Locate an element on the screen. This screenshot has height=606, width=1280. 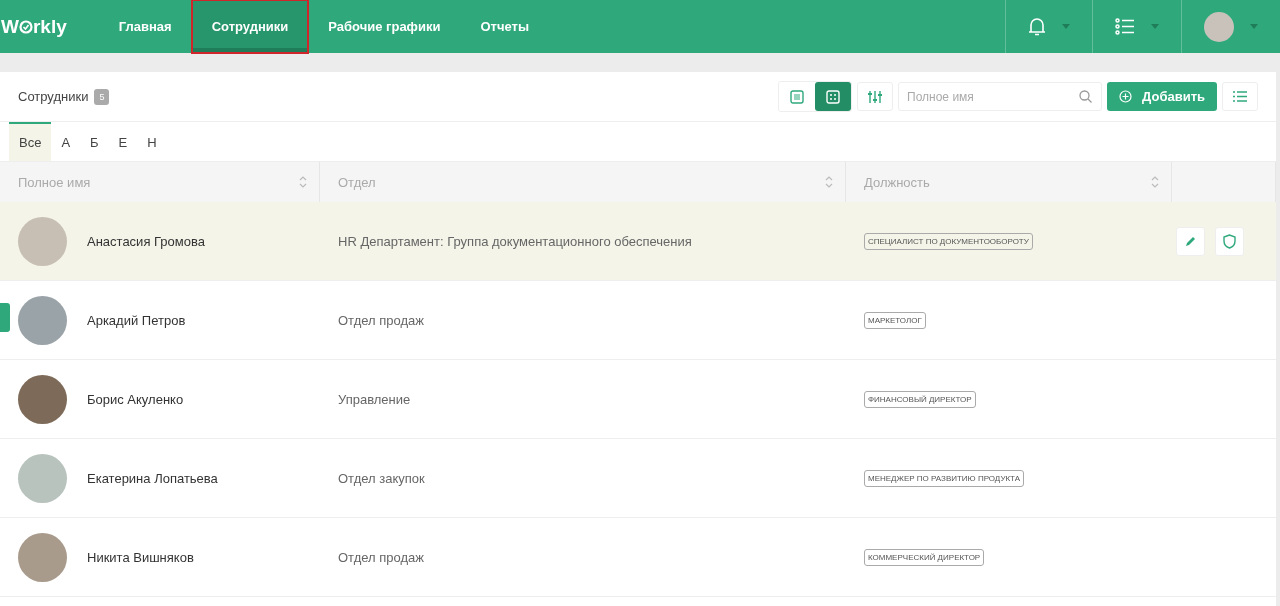
list-menu-button is located at coordinates (1240, 96).